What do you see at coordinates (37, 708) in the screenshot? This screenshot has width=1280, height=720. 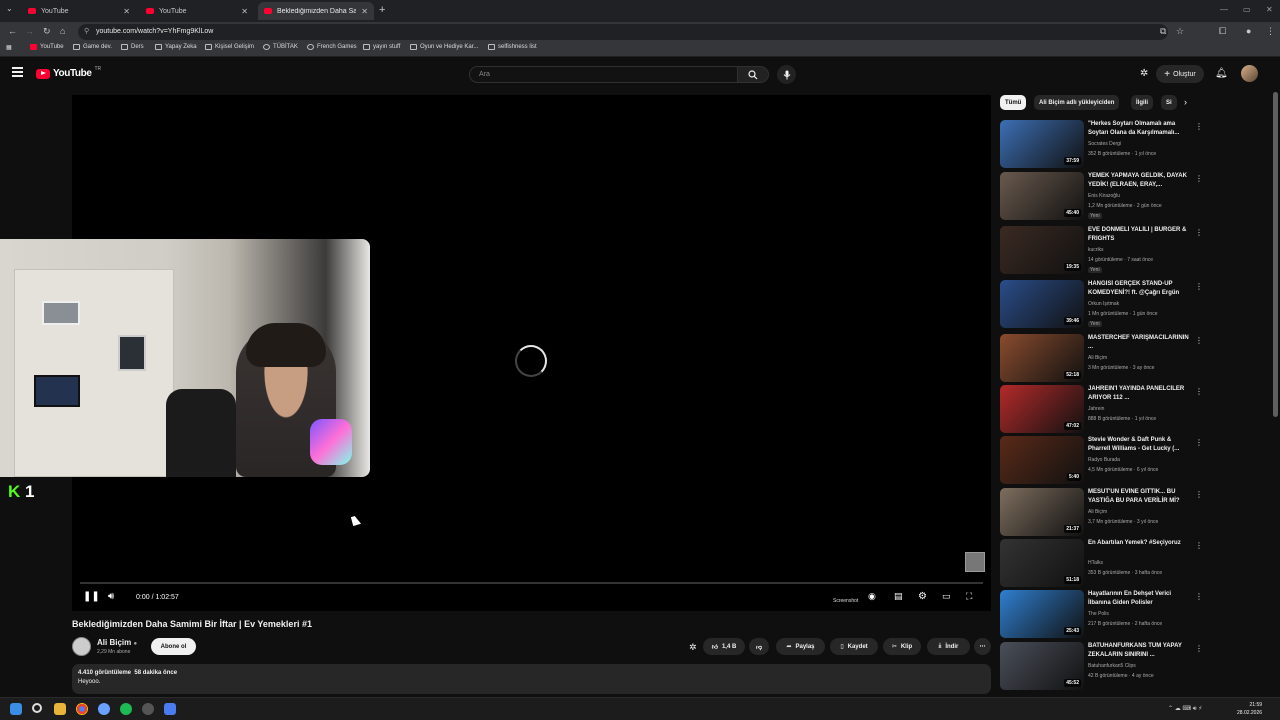 I see `search-icon` at bounding box center [37, 708].